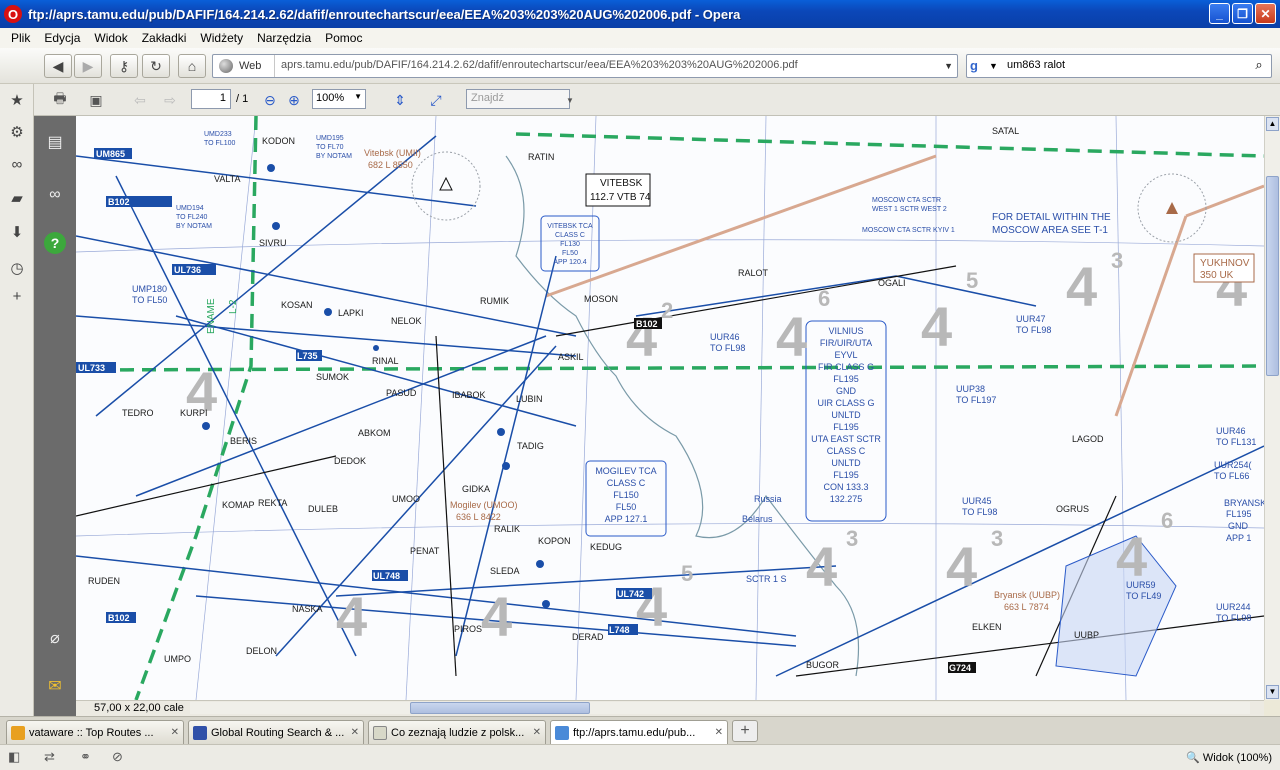 The height and width of the screenshot is (770, 1280). What do you see at coordinates (96, 100) in the screenshot?
I see `save-icon: ▣` at bounding box center [96, 100].